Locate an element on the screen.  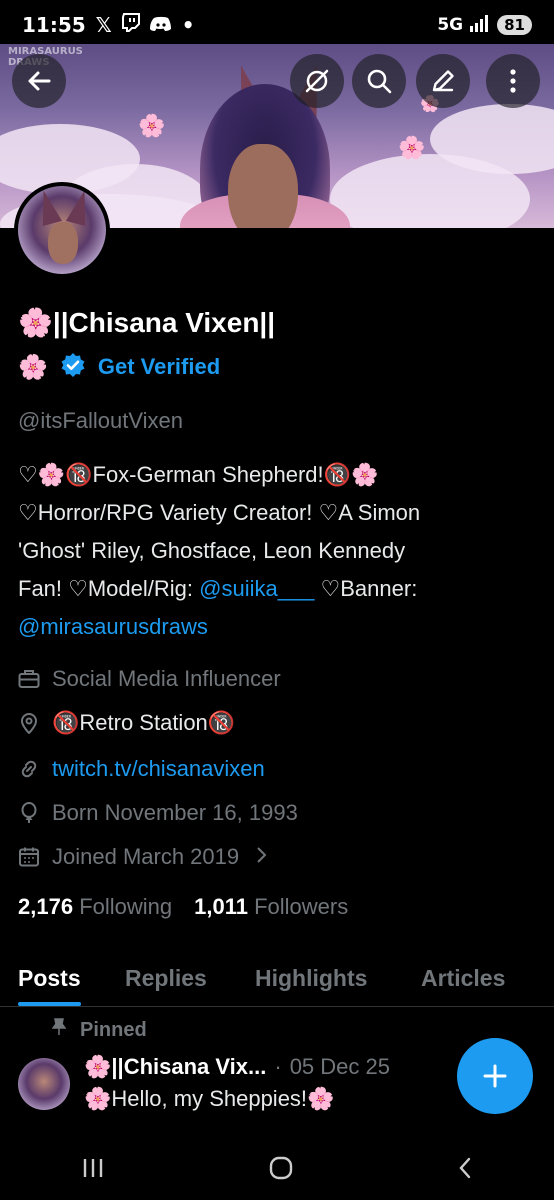
more-button is located at coordinates (513, 81).